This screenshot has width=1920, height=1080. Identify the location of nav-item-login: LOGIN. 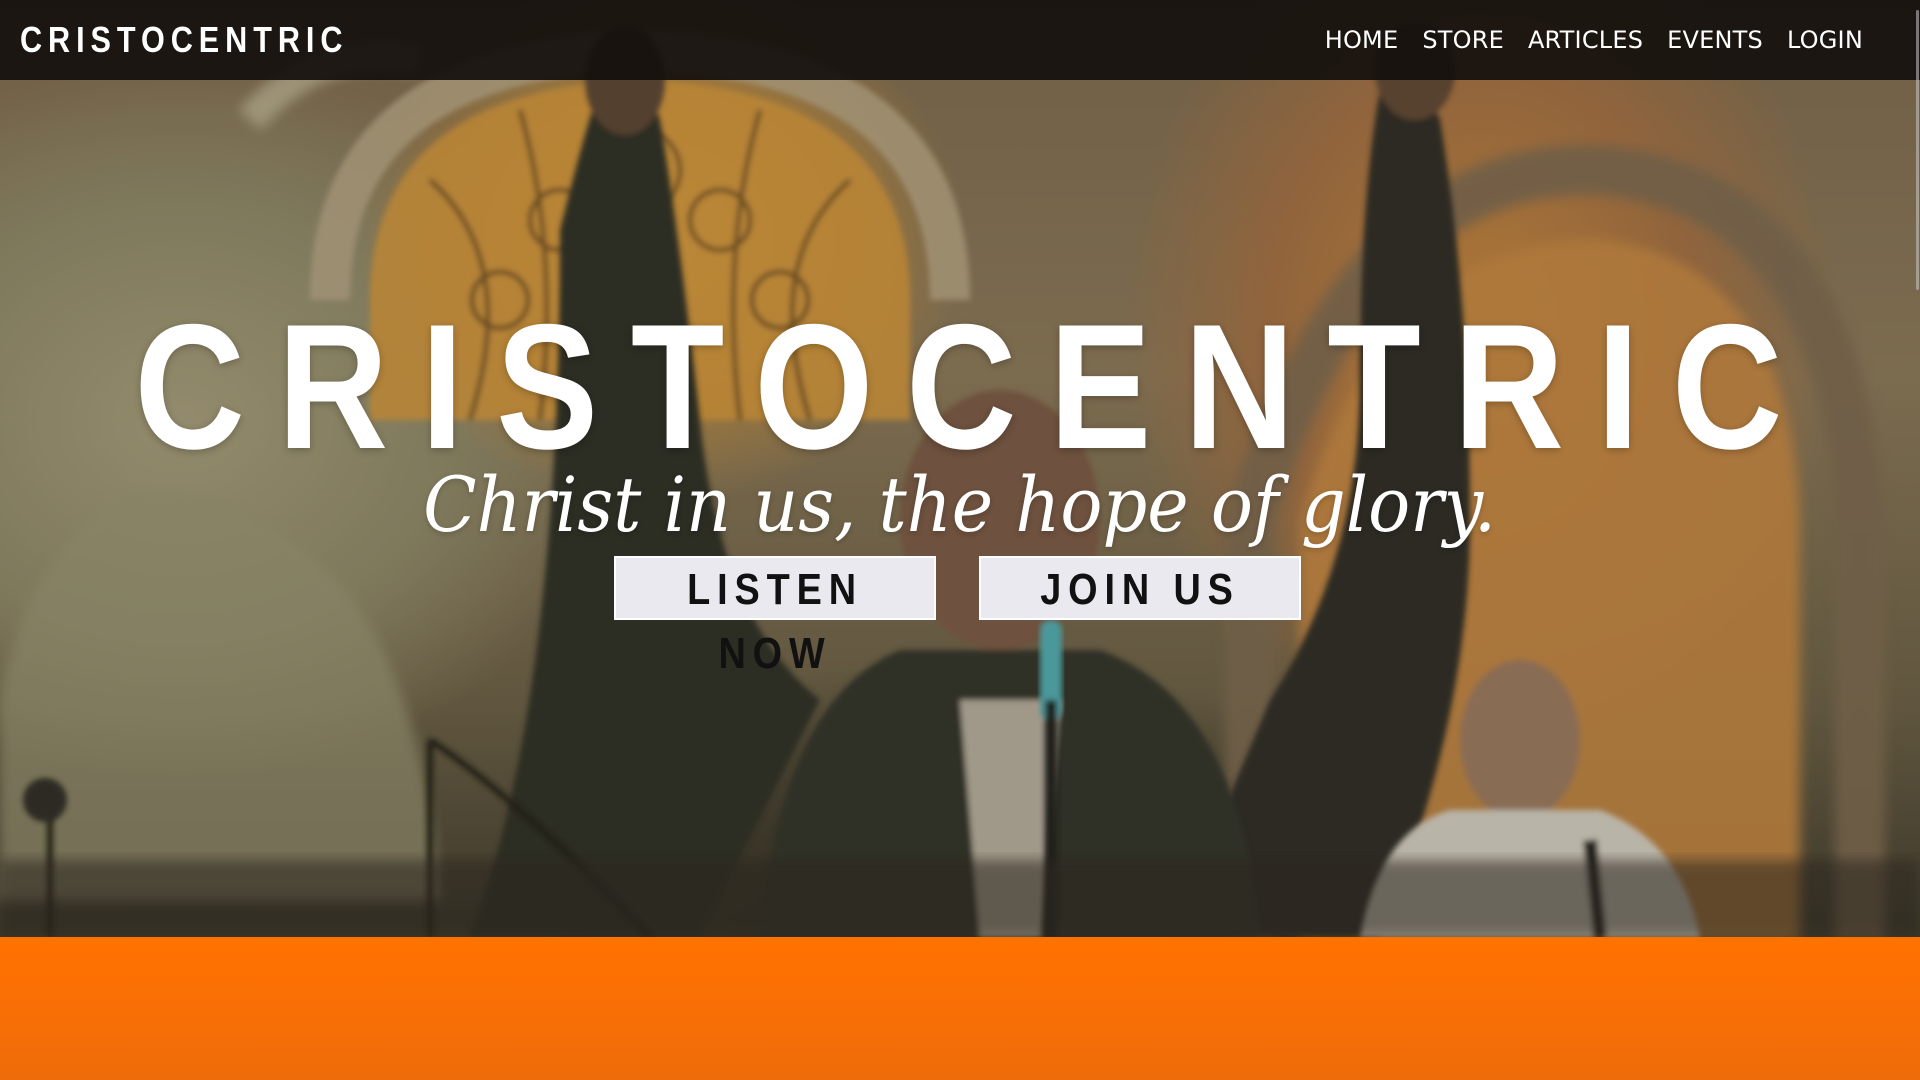
(1825, 40).